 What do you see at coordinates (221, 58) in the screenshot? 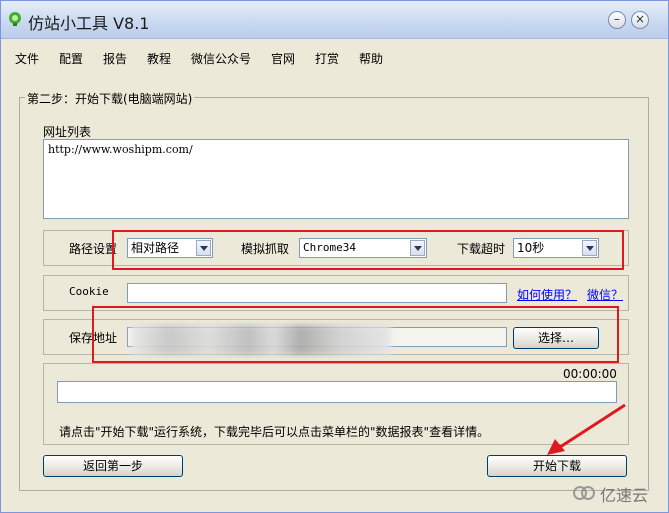
I see `menu-wechat: 微信公众号` at bounding box center [221, 58].